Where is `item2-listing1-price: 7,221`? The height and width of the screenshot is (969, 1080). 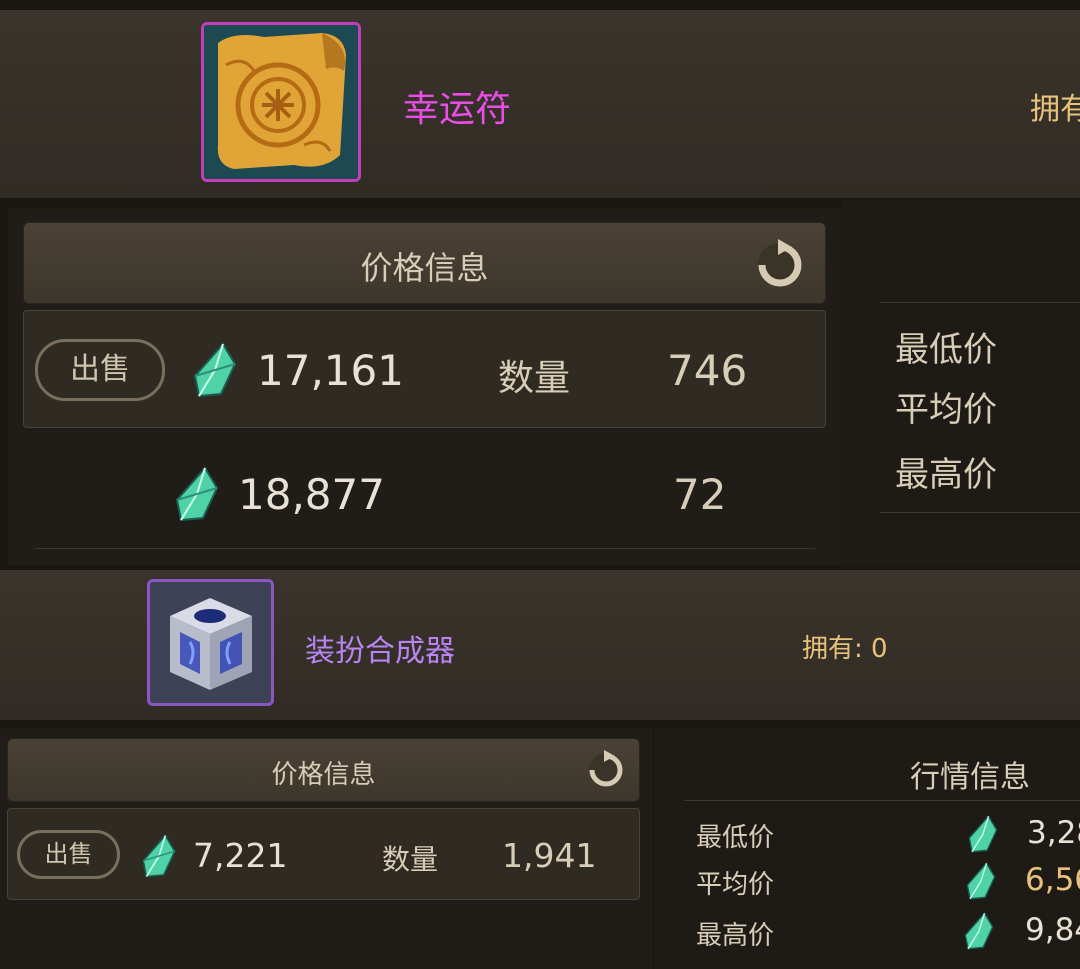 item2-listing1-price: 7,221 is located at coordinates (240, 855).